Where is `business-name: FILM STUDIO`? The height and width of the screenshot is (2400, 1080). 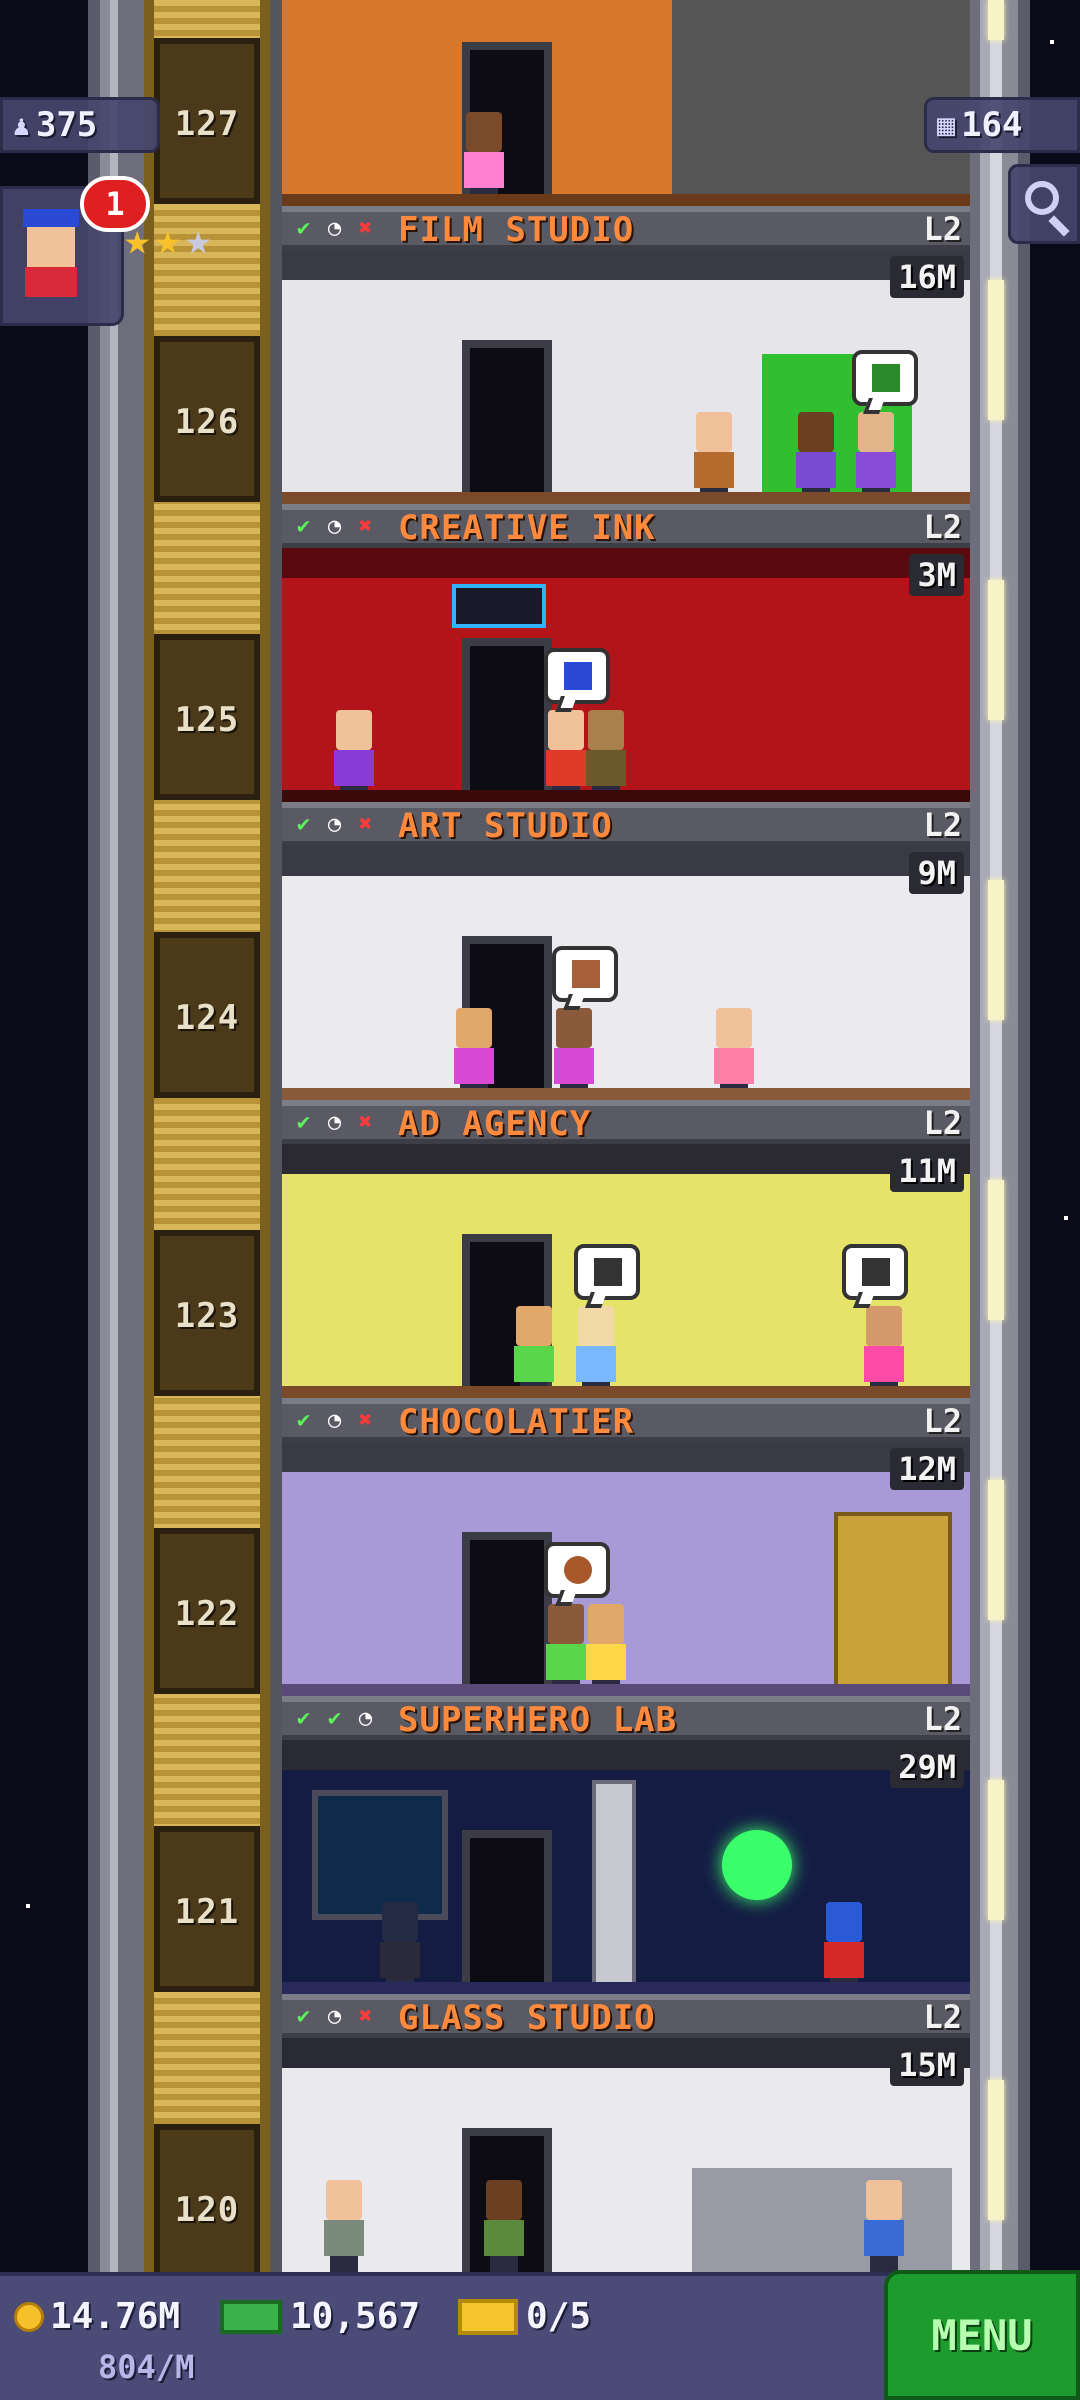 business-name: FILM STUDIO is located at coordinates (516, 230).